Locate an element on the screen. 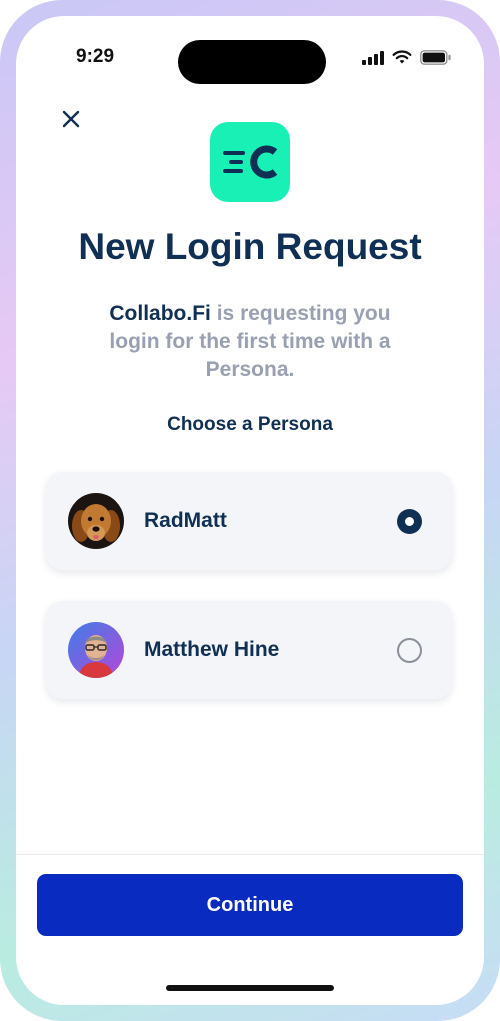 Image resolution: width=500 pixels, height=1021 pixels. close-button is located at coordinates (71, 119).